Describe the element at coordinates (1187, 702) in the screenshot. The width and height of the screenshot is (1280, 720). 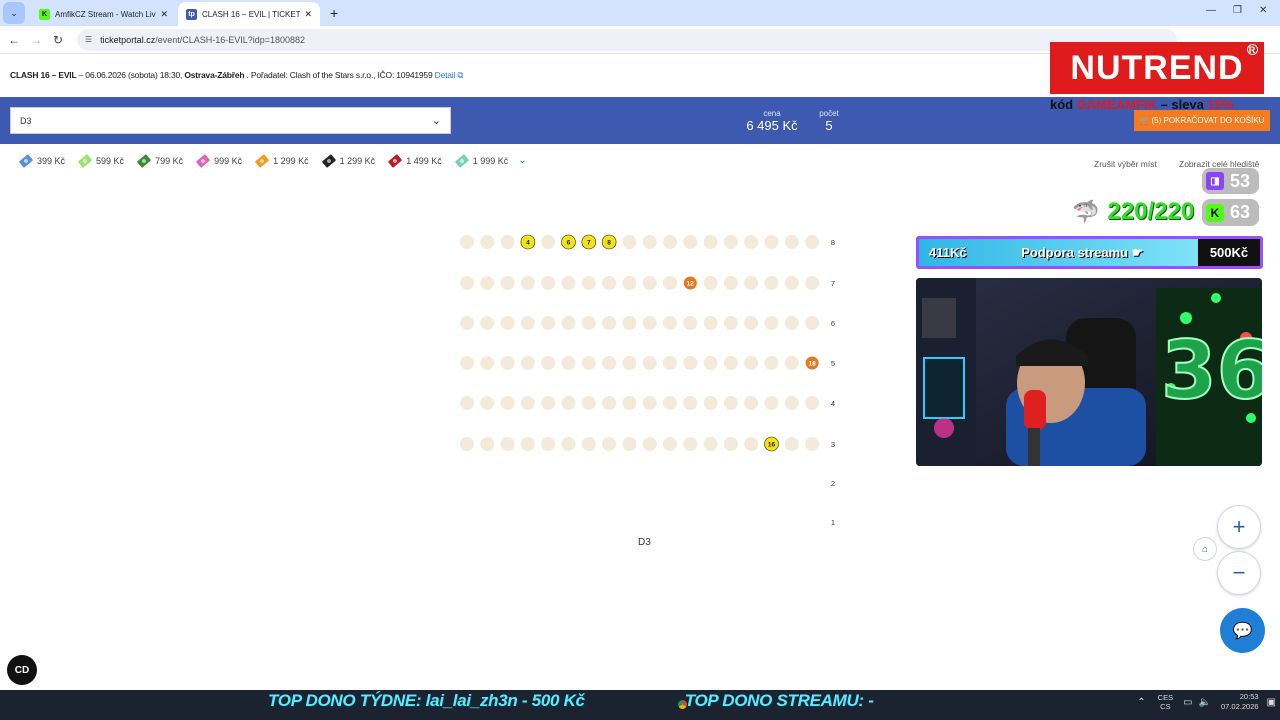
I see `network-icon: ▭` at that location.